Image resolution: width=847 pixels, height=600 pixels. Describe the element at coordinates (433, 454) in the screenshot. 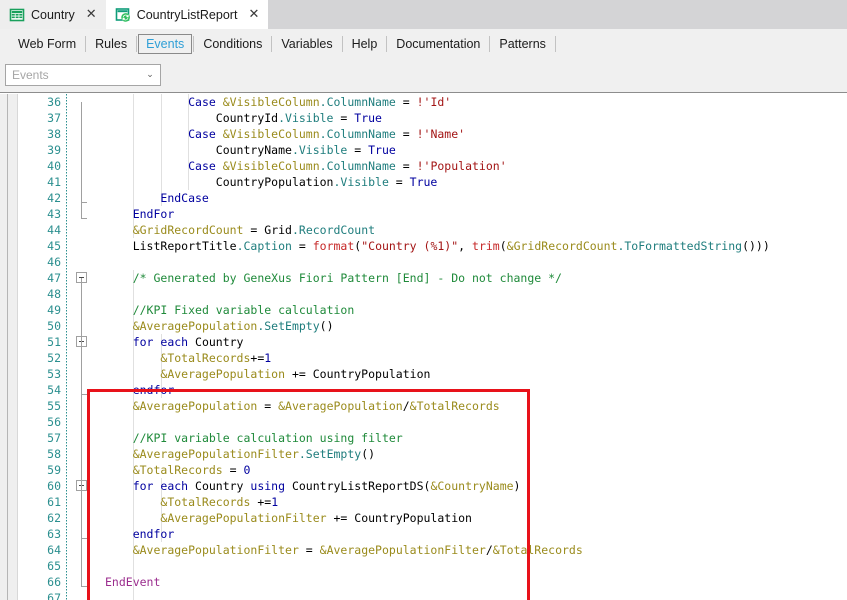

I see `code-line: 58 &AveragePopulationFilter.SetEmpty()` at that location.